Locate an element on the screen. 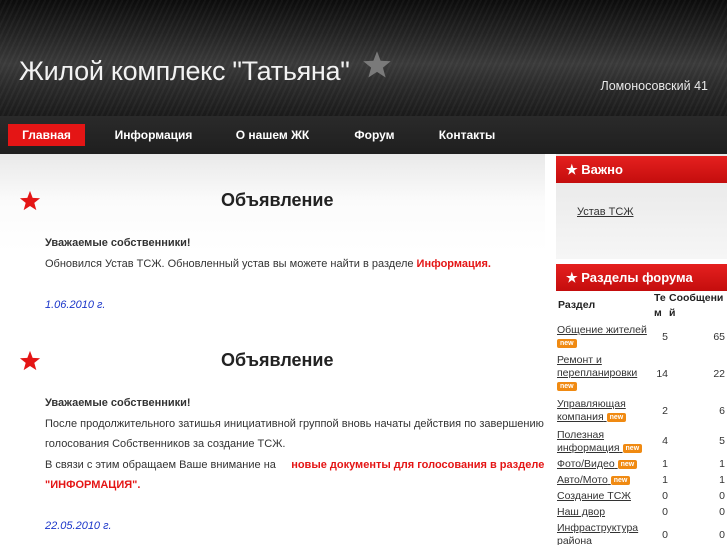 The height and width of the screenshot is (545, 727). forum-section-name: Фото/Видео is located at coordinates (586, 464).